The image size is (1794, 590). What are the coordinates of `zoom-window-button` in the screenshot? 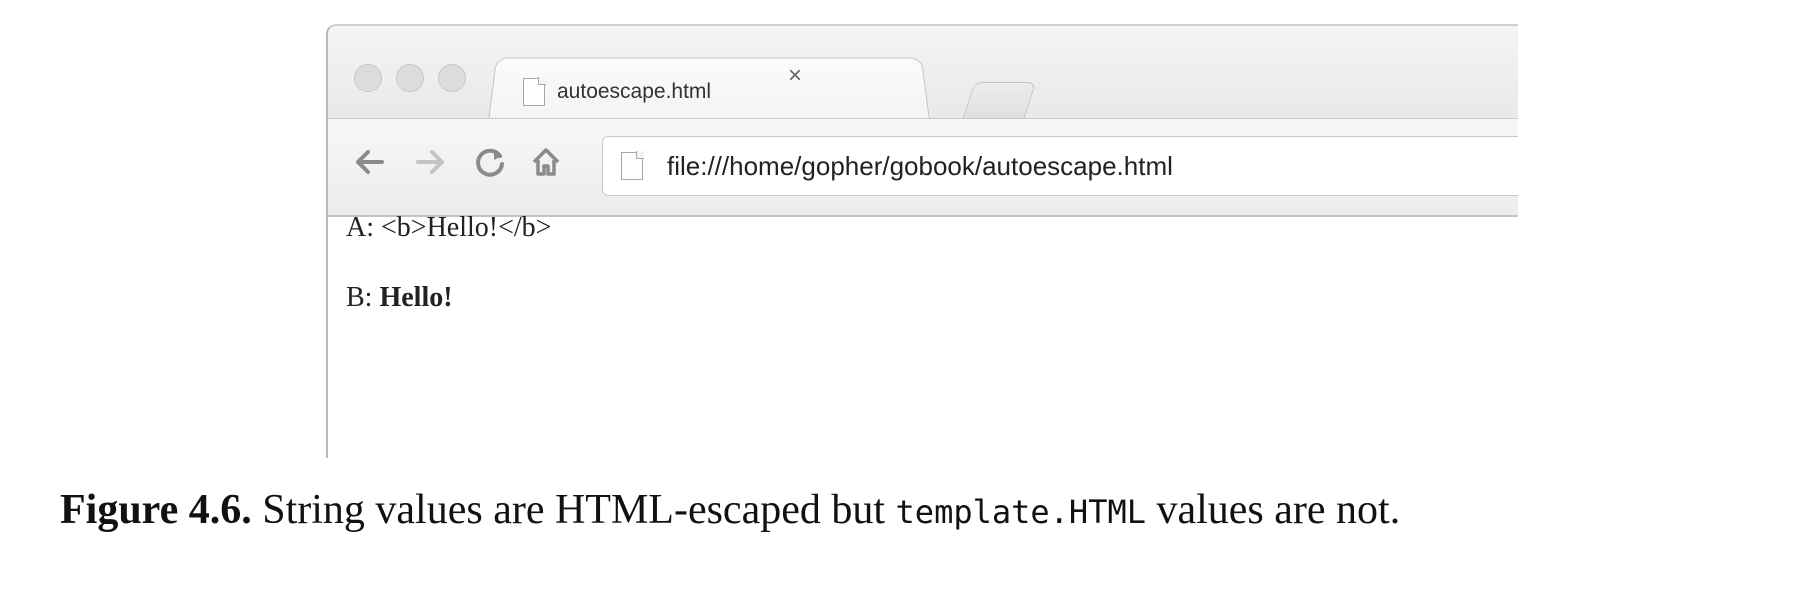 It's located at (452, 78).